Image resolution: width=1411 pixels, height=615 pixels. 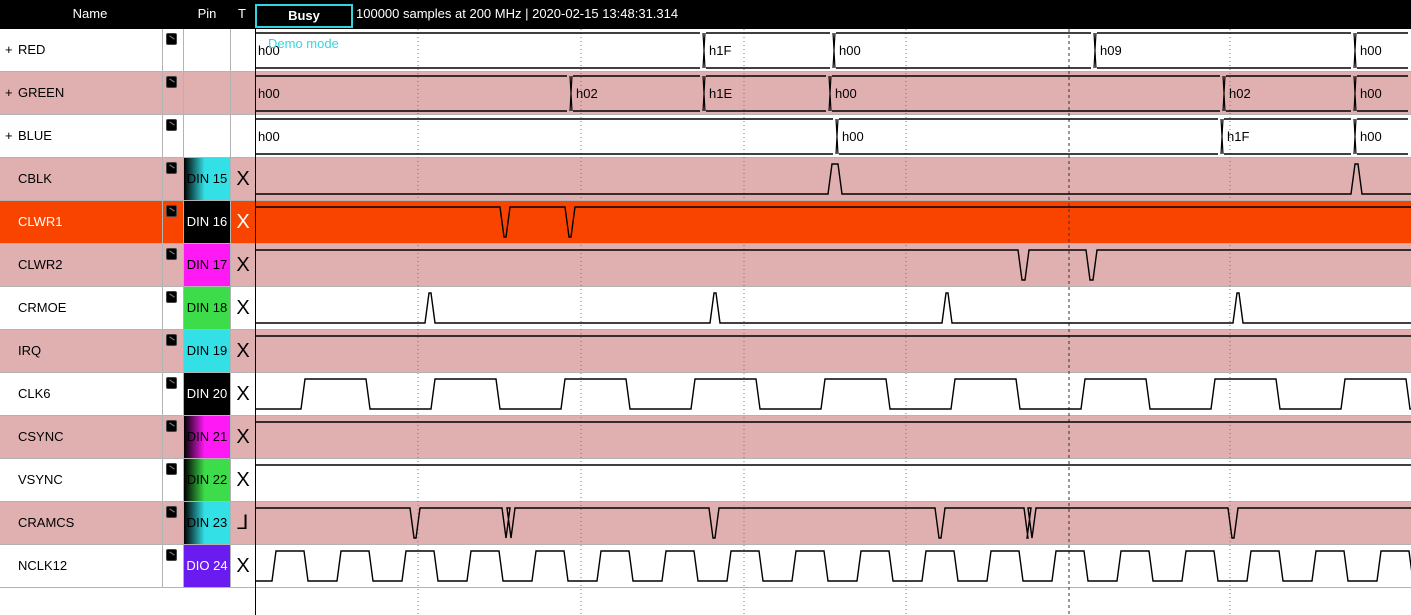 I want to click on pin-label: DIN 17, so click(x=207, y=265).